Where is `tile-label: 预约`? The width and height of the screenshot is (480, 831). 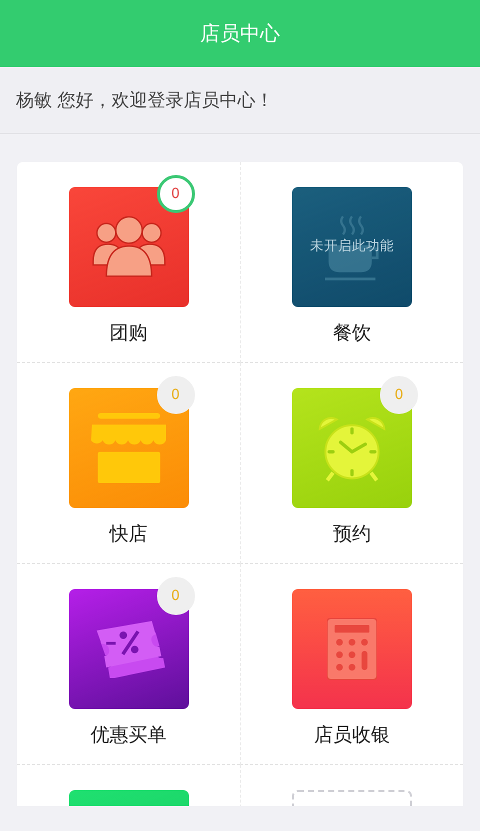 tile-label: 预约 is located at coordinates (352, 534).